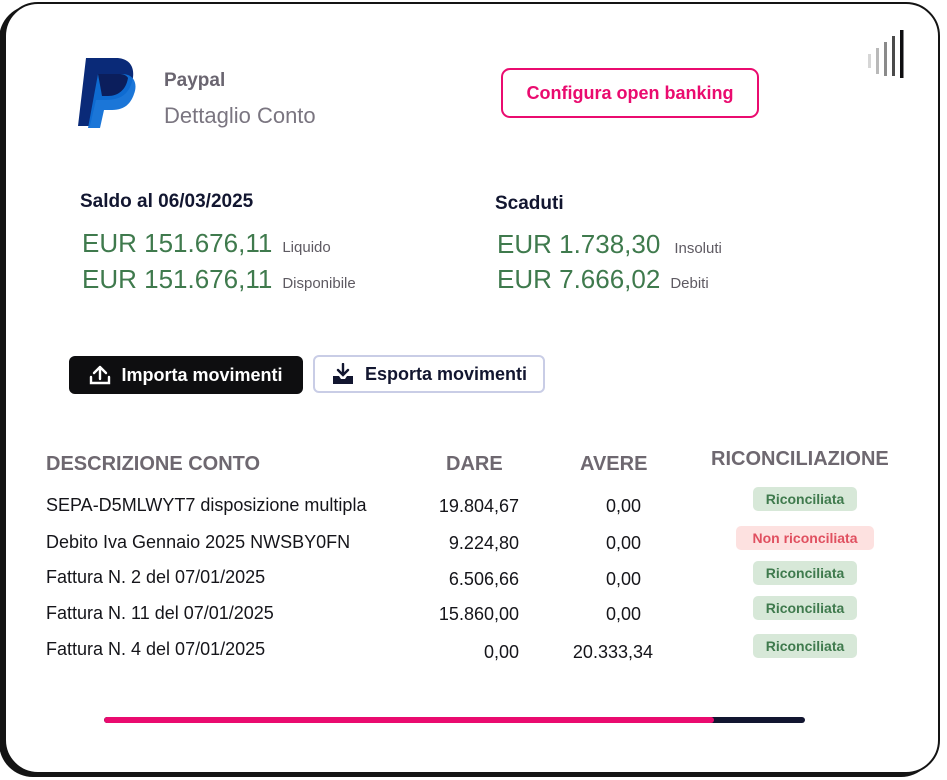 This screenshot has height=780, width=947. I want to click on row-description: Fattura N. 11 del 07/01/2025, so click(160, 613).